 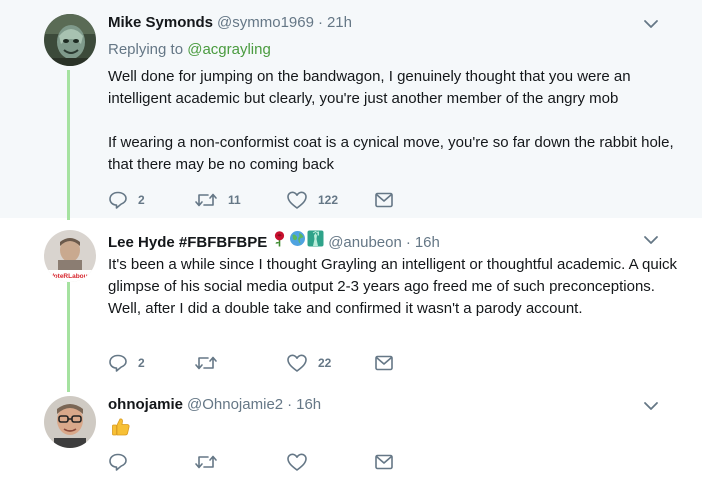 What do you see at coordinates (280, 239) in the screenshot?
I see `rose-icon` at bounding box center [280, 239].